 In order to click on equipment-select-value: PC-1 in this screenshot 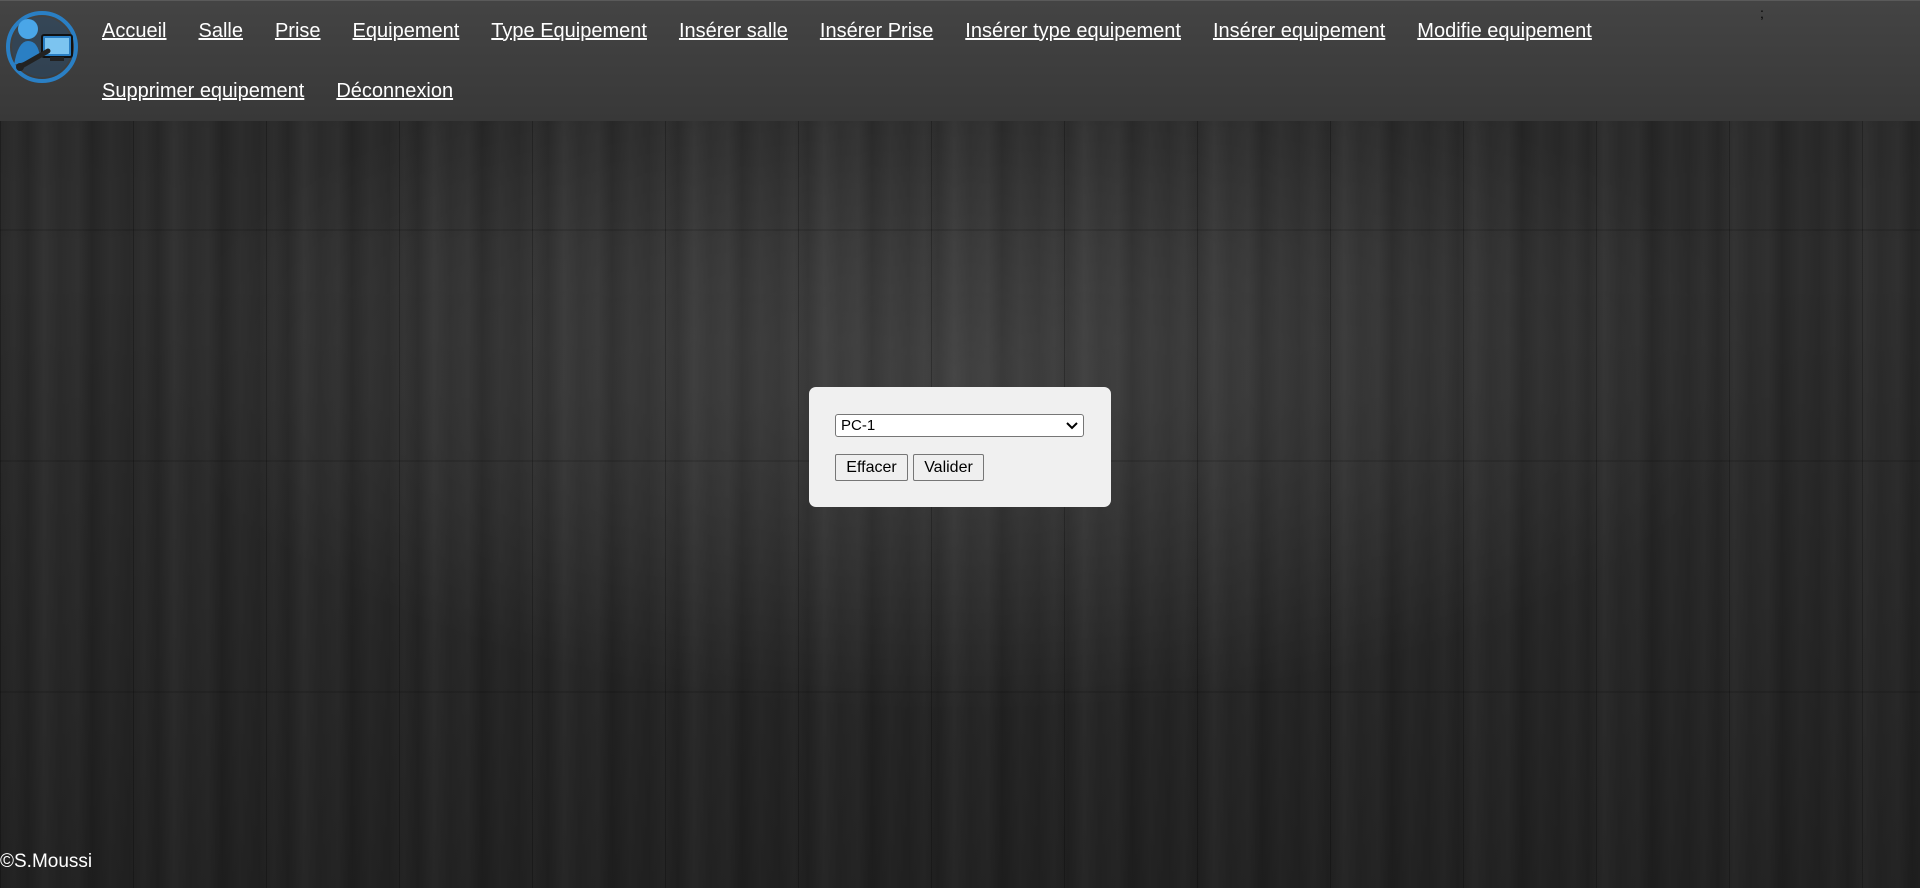, I will do `click(858, 425)`.